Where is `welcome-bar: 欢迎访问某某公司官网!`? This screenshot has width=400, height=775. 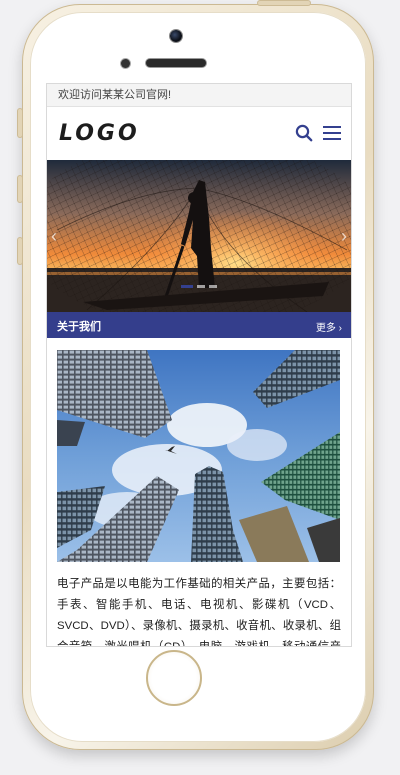 welcome-bar: 欢迎访问某某公司官网! is located at coordinates (199, 95).